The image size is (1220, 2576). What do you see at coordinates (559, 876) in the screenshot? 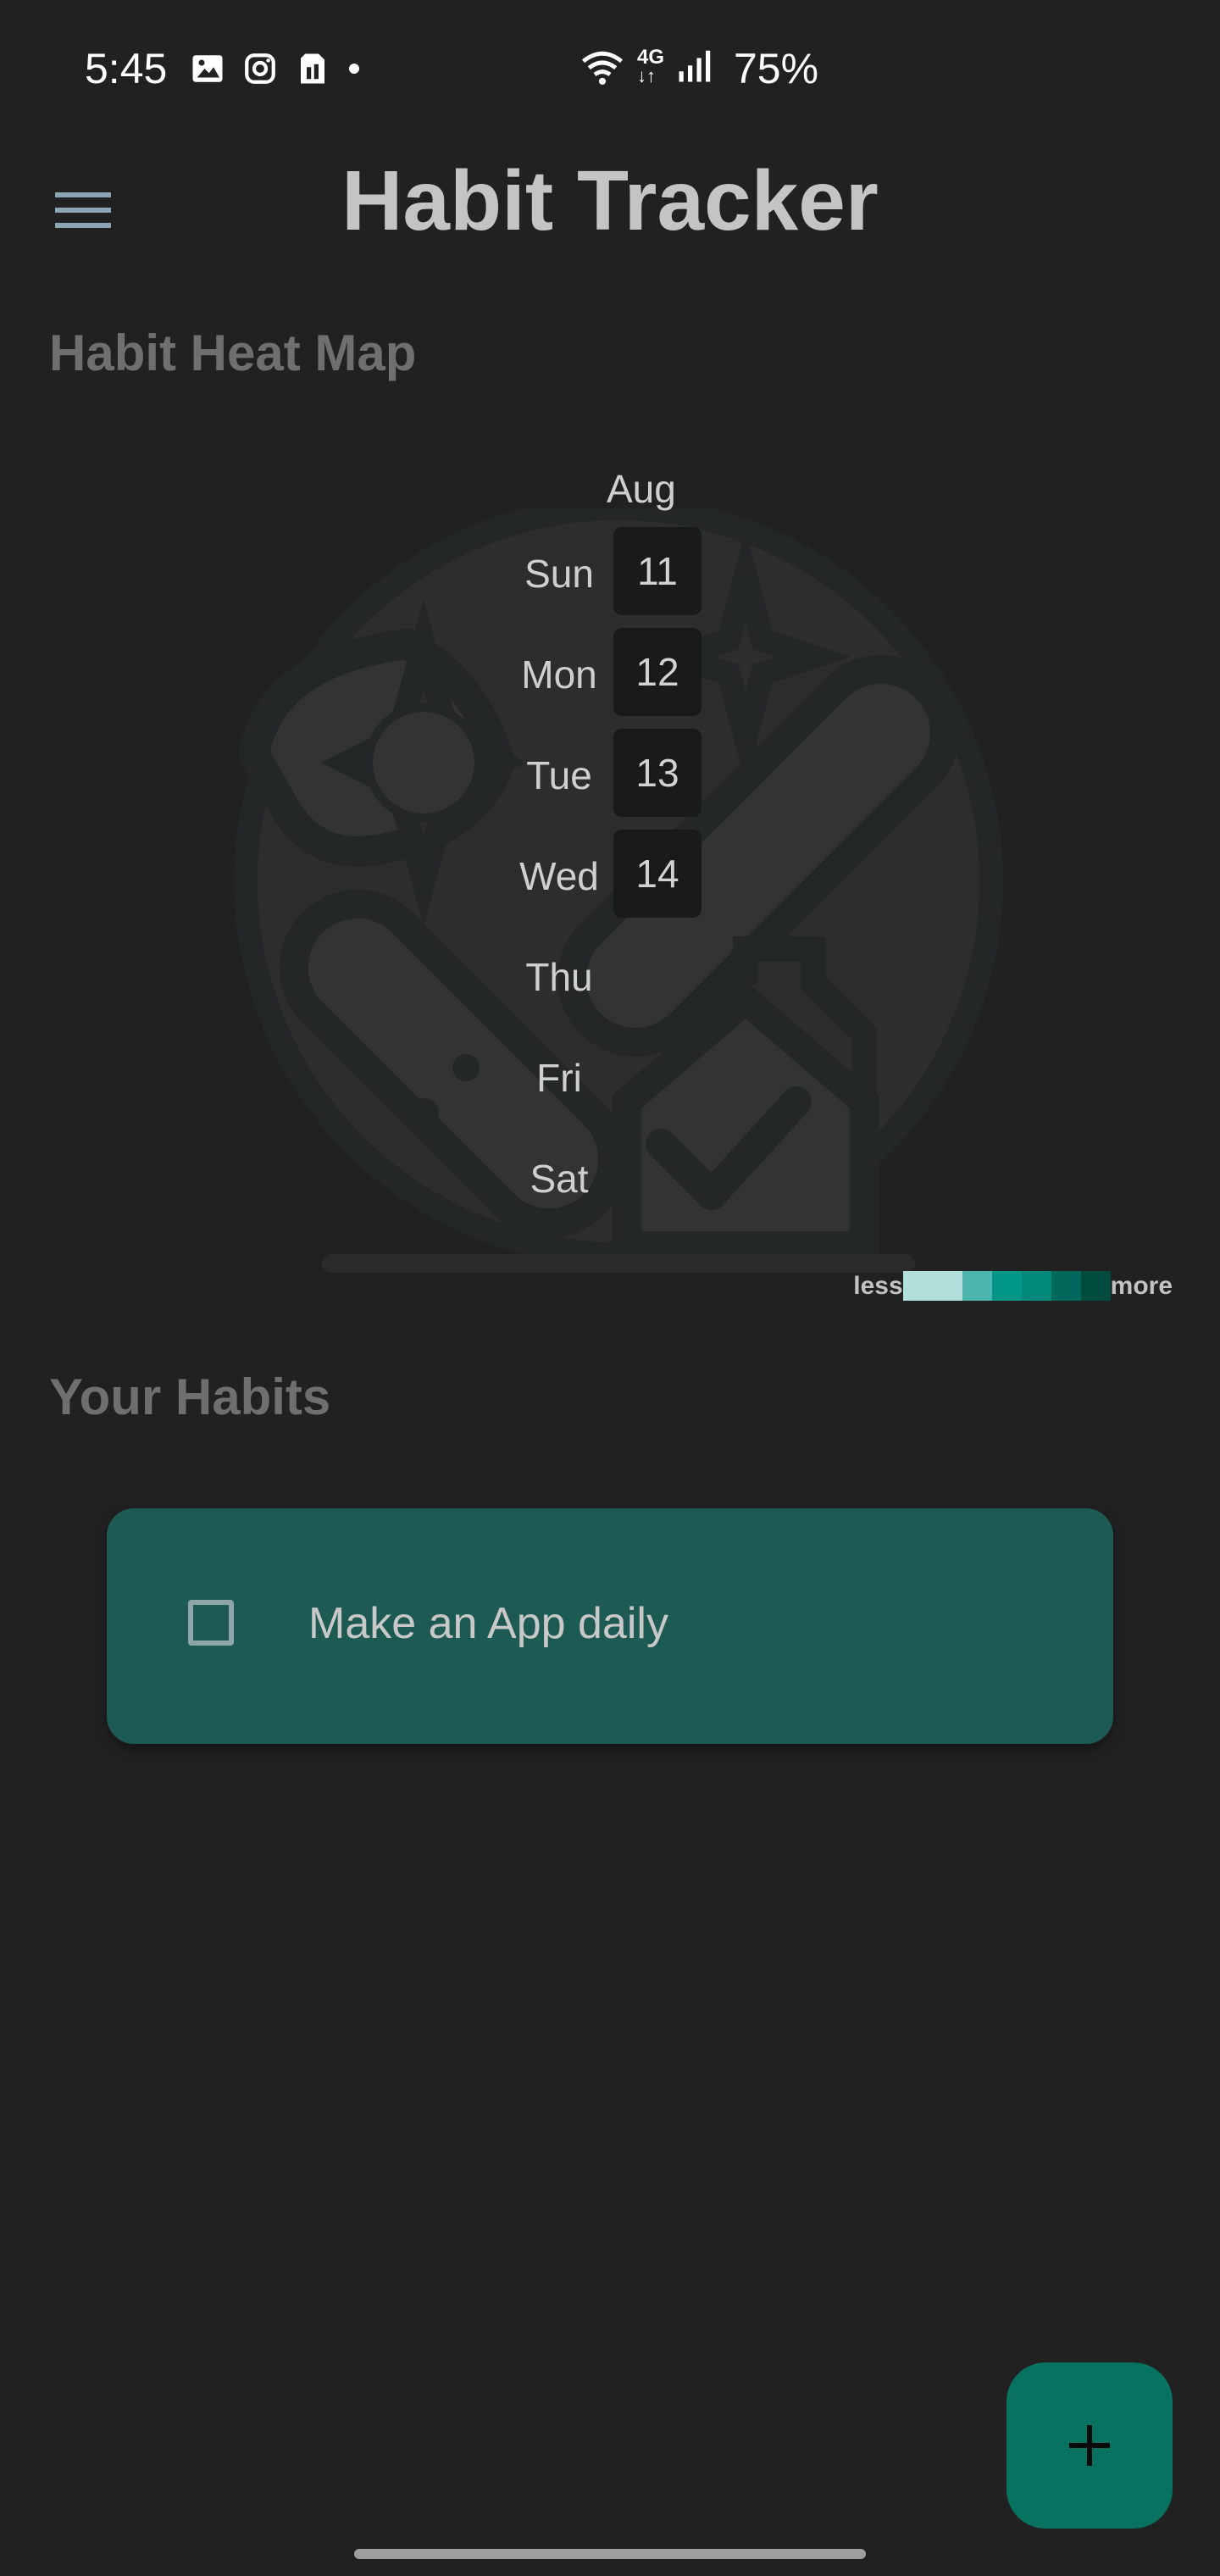
I see `day-label-wed: Wed` at bounding box center [559, 876].